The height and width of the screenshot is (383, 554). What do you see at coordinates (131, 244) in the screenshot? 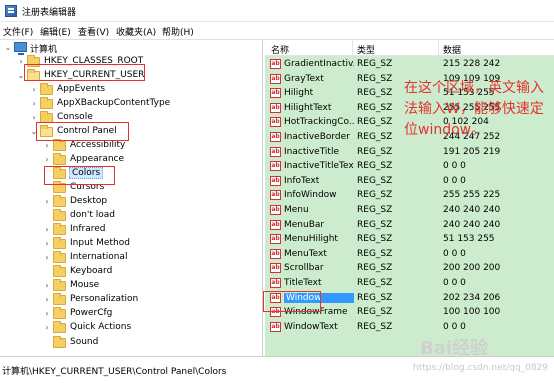
I see `tree-item-input-method: › Input Method` at bounding box center [131, 244].